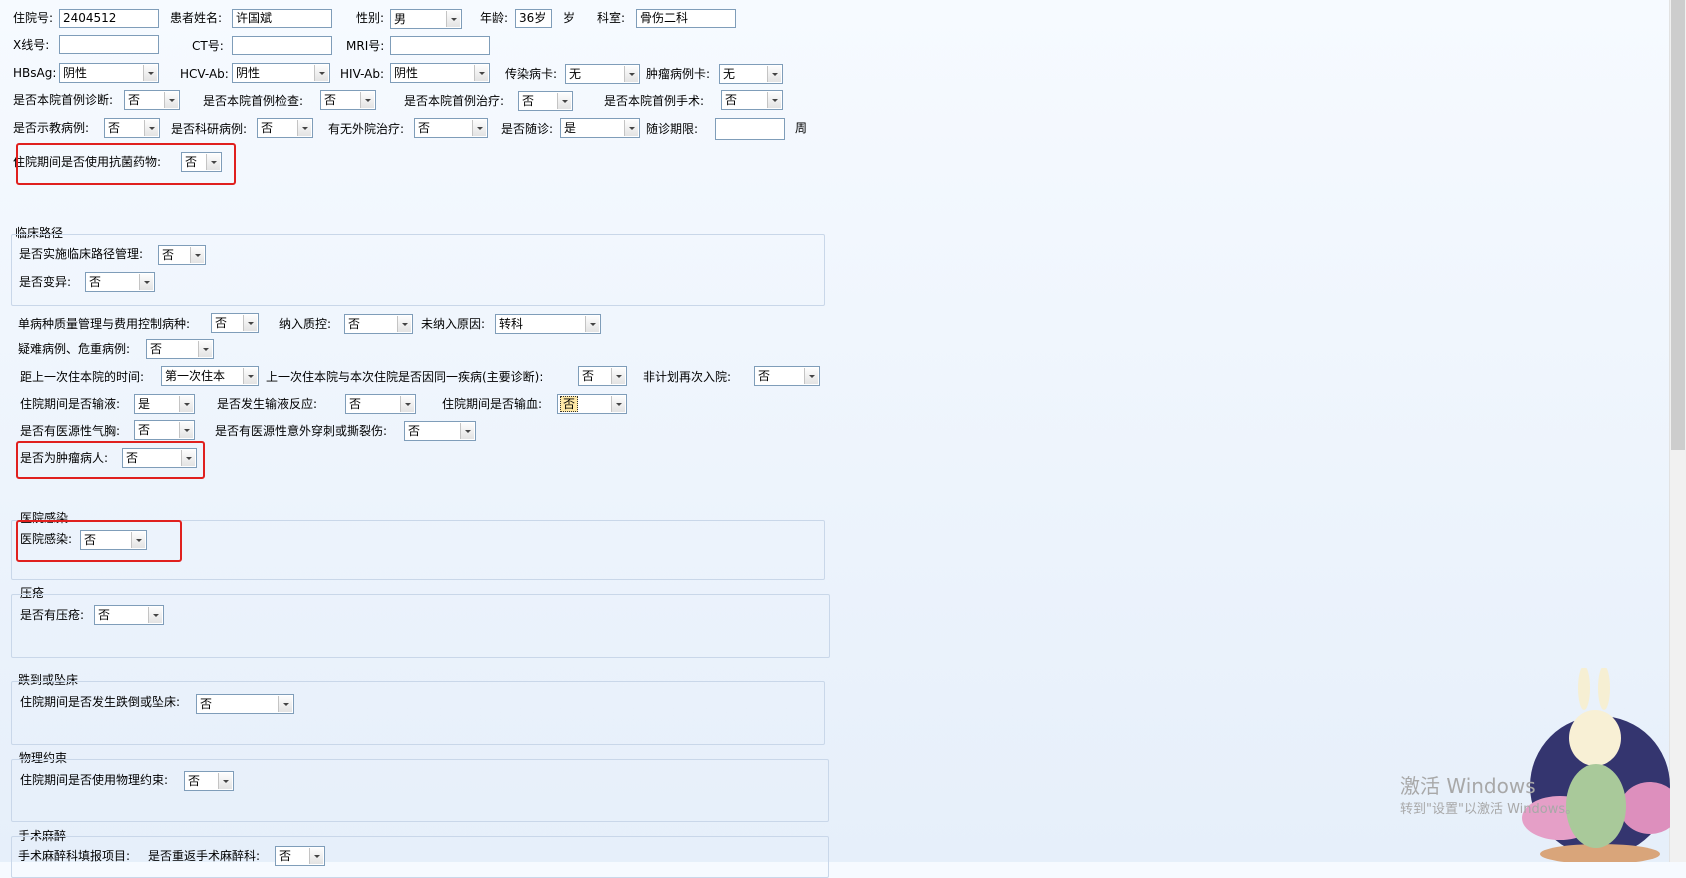 This screenshot has height=878, width=1686. Describe the element at coordinates (70, 404) in the screenshot. I see `infusion-label: 住院期间是否输液:` at that location.